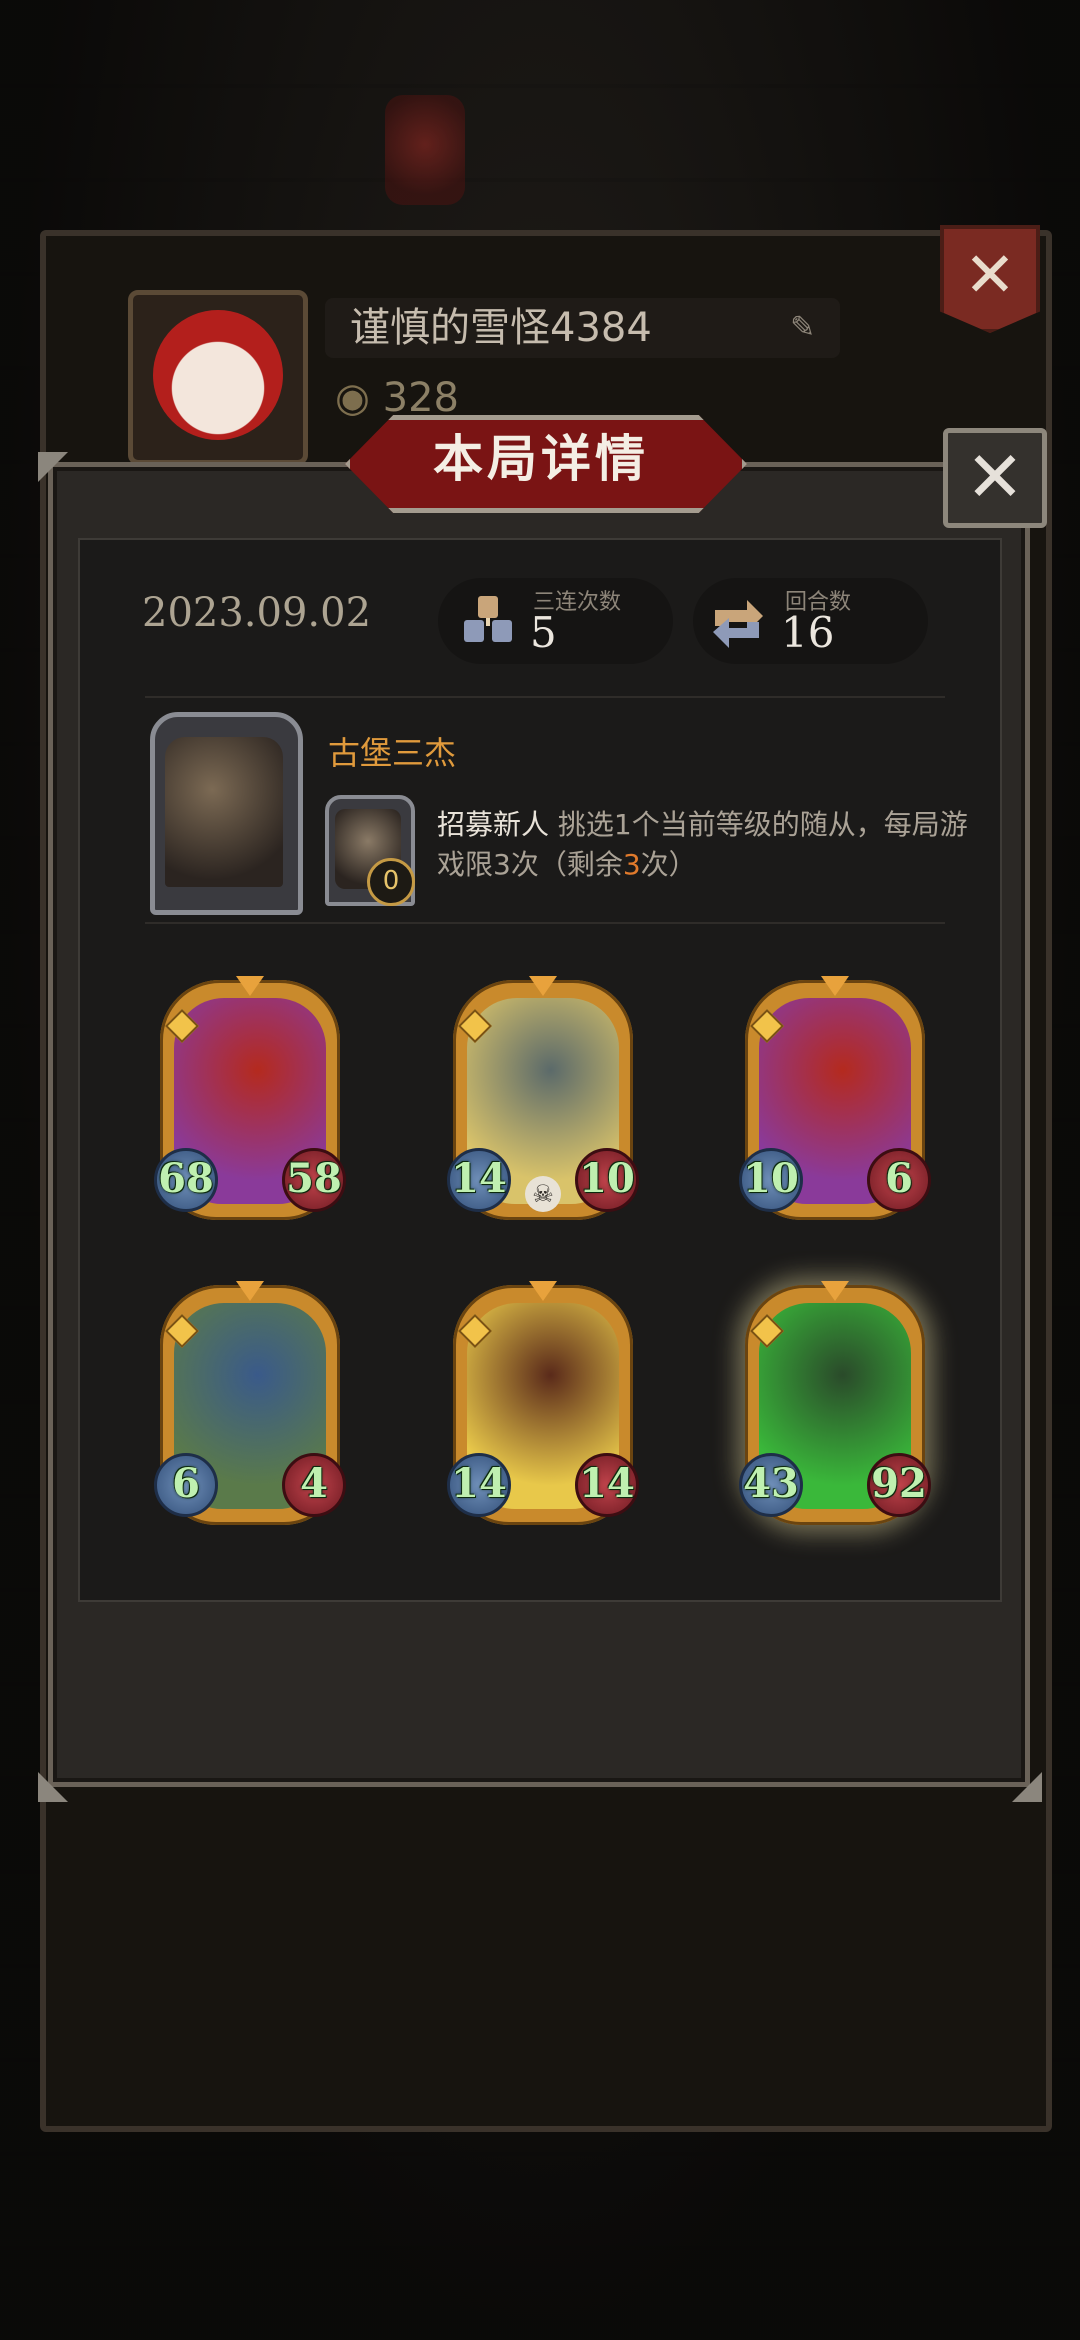 Image resolution: width=1080 pixels, height=2340 pixels. I want to click on lantern-decoration, so click(425, 150).